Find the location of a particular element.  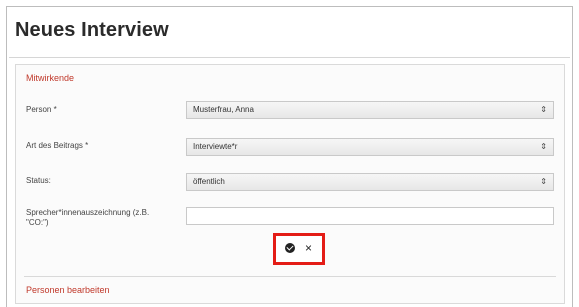

person-label: Person * is located at coordinates (41, 109).